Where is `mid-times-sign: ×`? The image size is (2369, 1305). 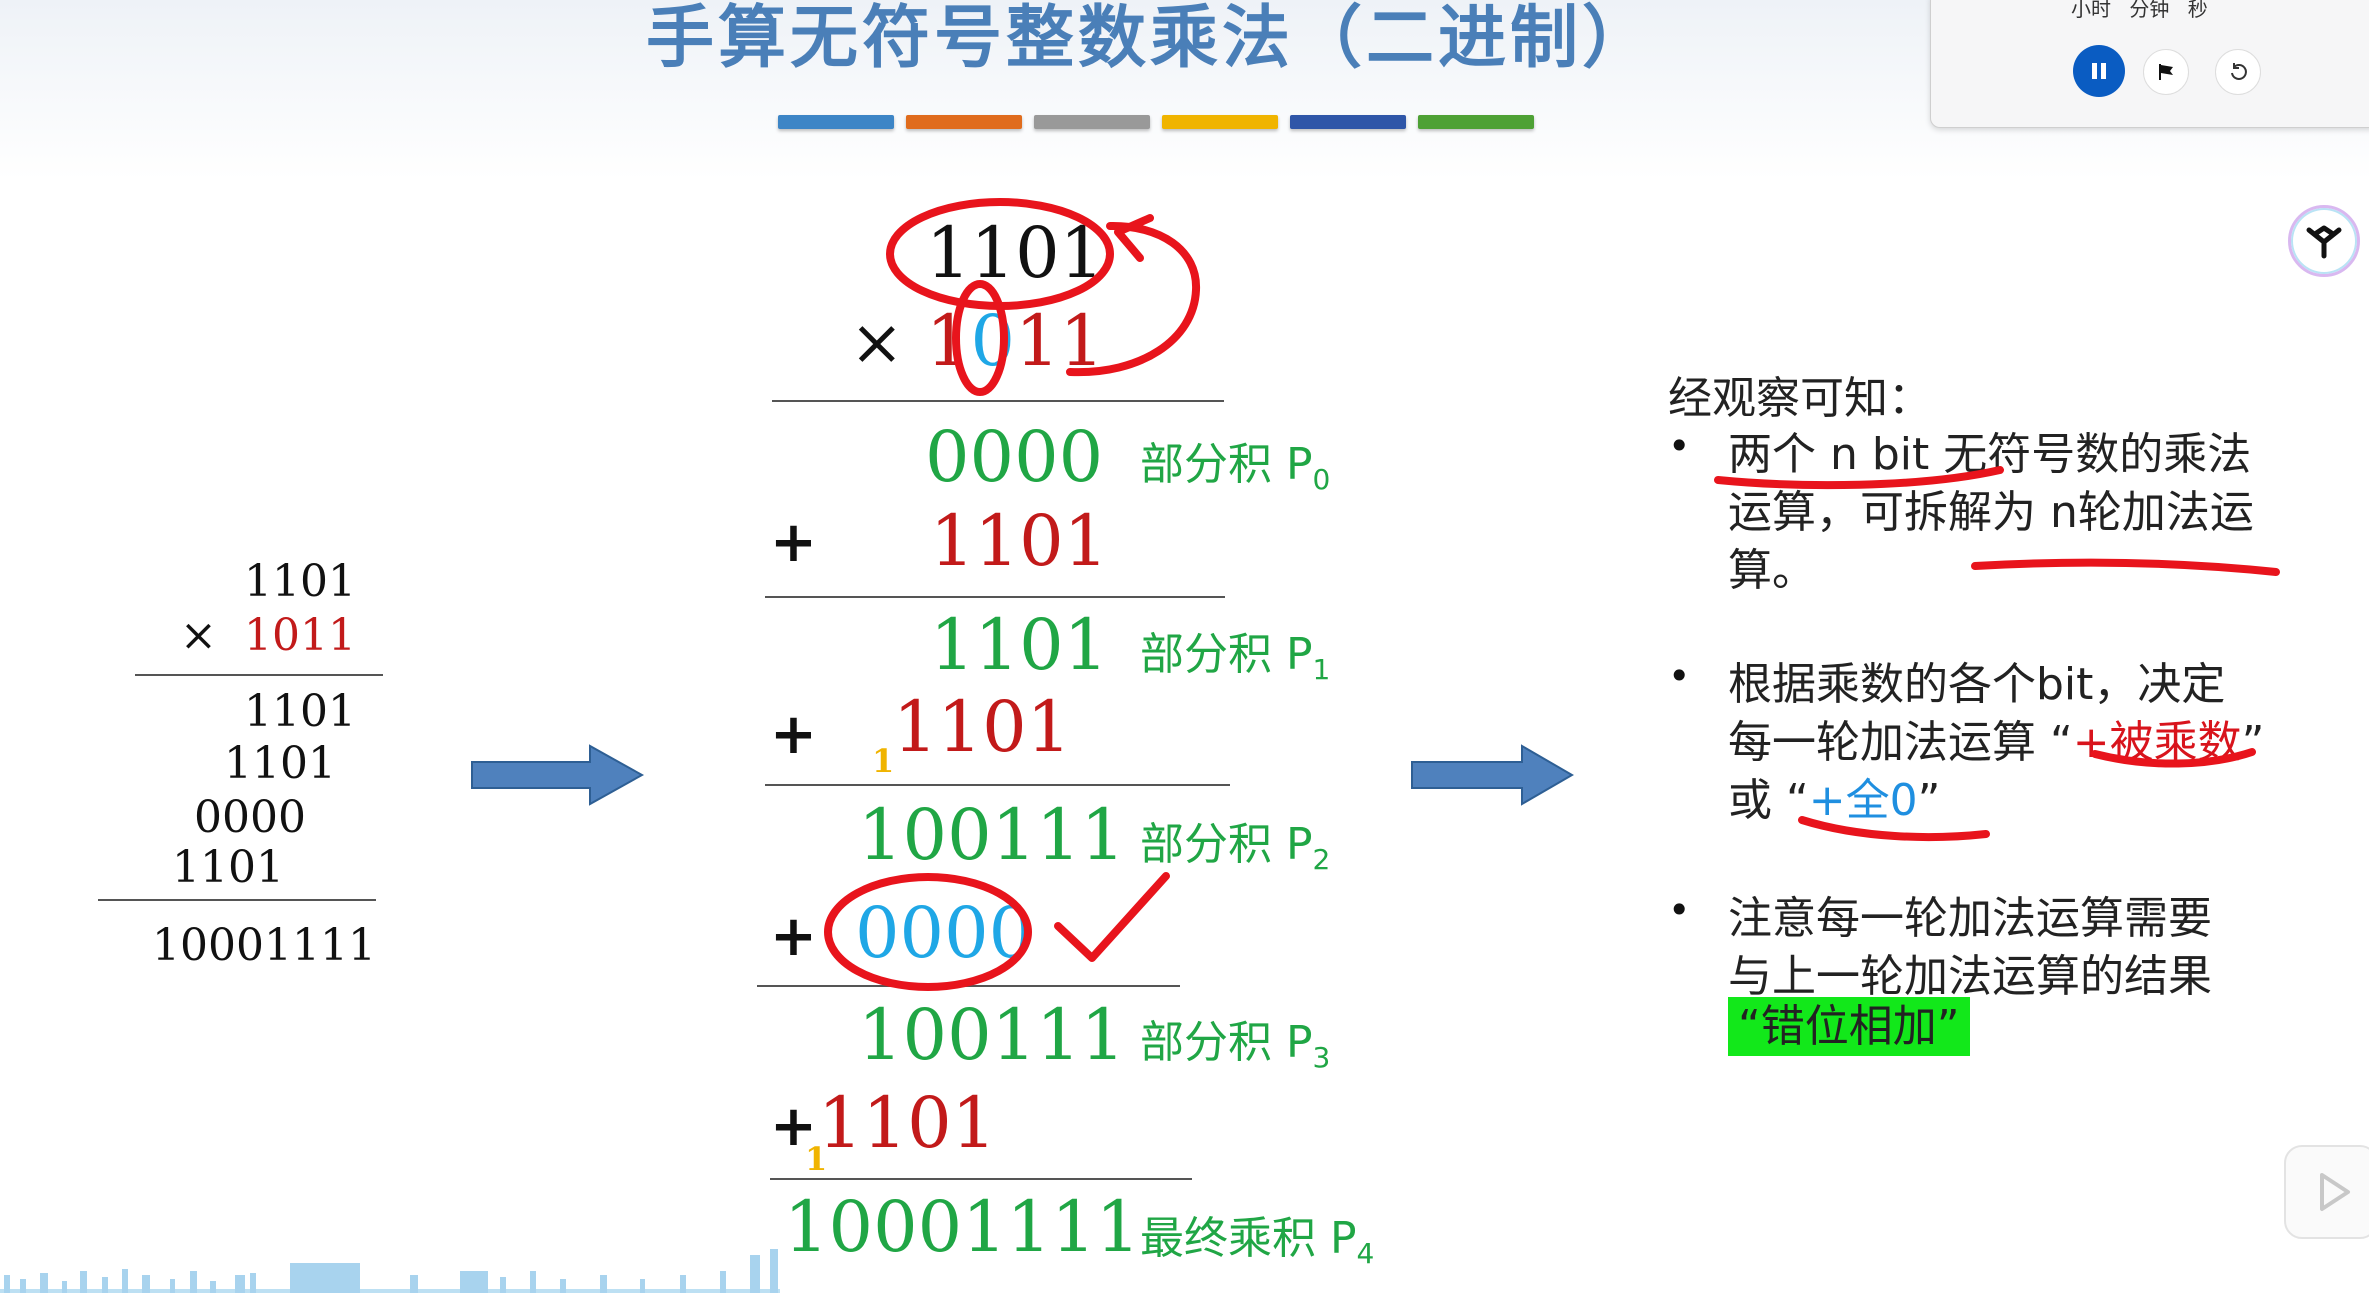 mid-times-sign: × is located at coordinates (877, 343).